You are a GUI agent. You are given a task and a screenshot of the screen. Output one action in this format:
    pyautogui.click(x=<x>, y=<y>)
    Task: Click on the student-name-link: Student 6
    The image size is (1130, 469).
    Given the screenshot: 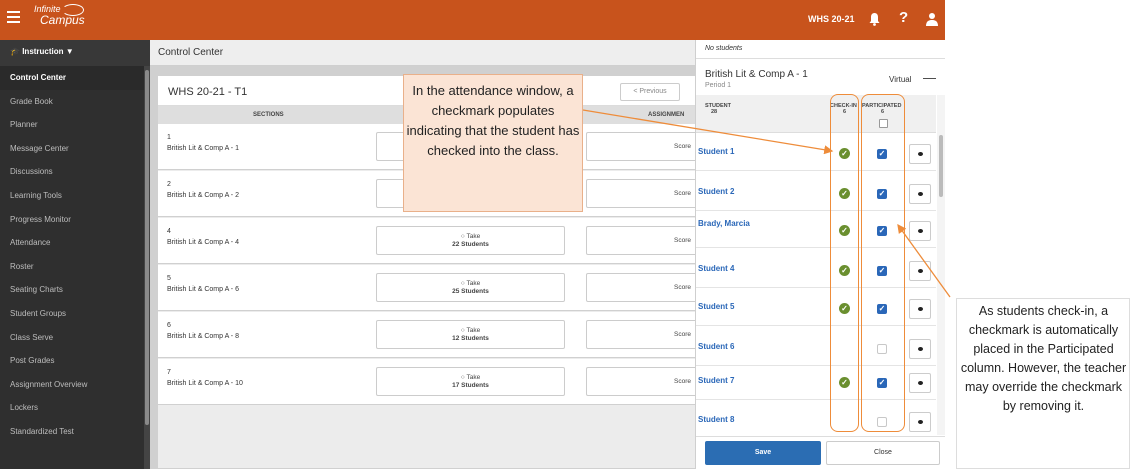 What is the action you would take?
    pyautogui.click(x=716, y=346)
    